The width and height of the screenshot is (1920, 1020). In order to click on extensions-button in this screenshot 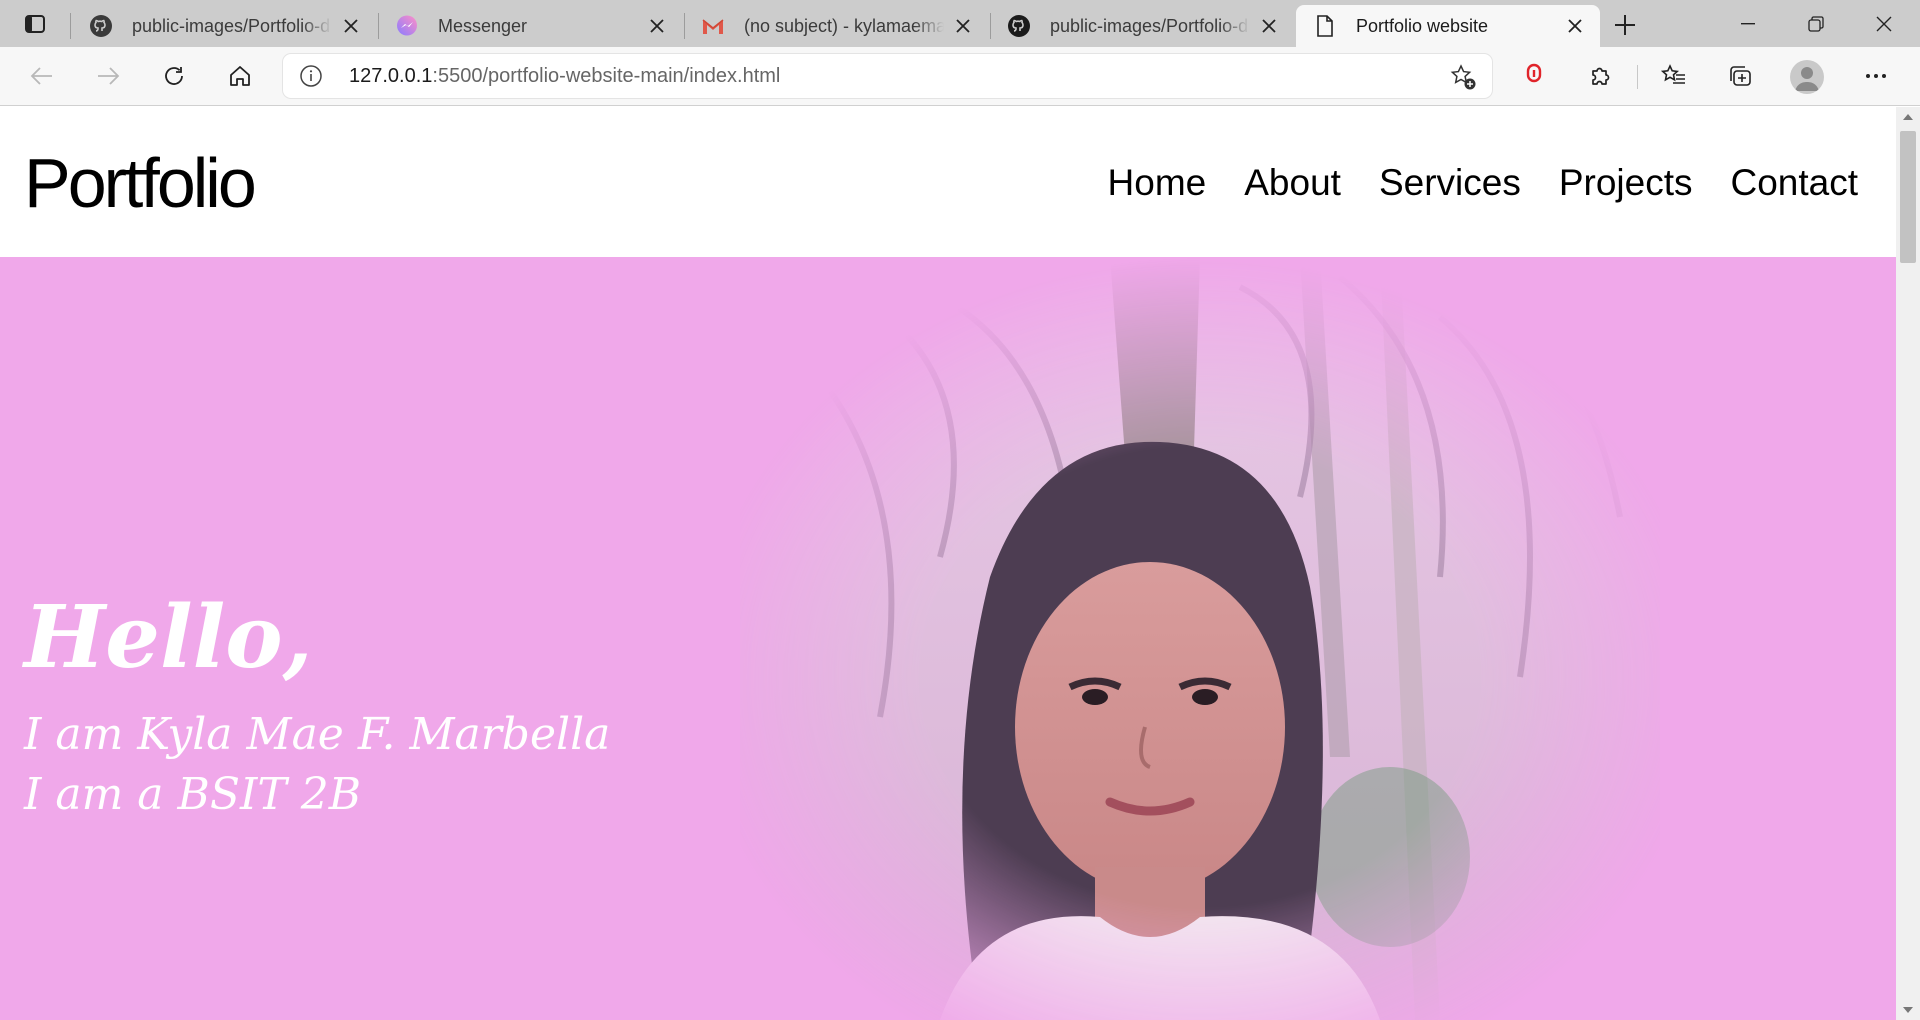, I will do `click(1600, 76)`.